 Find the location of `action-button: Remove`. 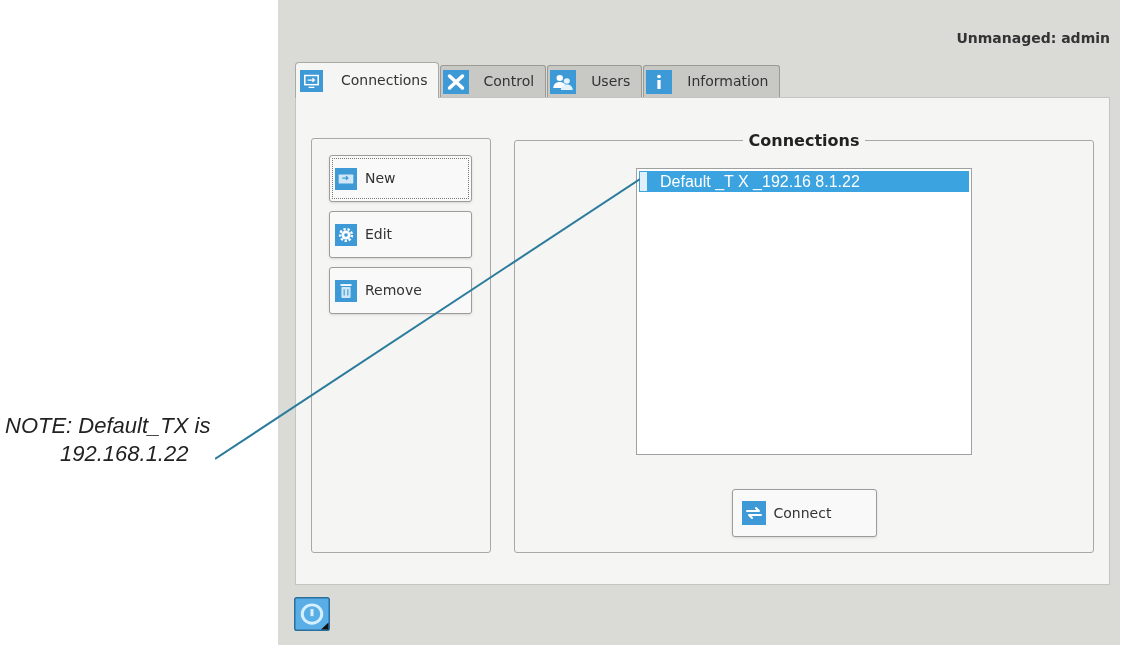

action-button: Remove is located at coordinates (400, 290).